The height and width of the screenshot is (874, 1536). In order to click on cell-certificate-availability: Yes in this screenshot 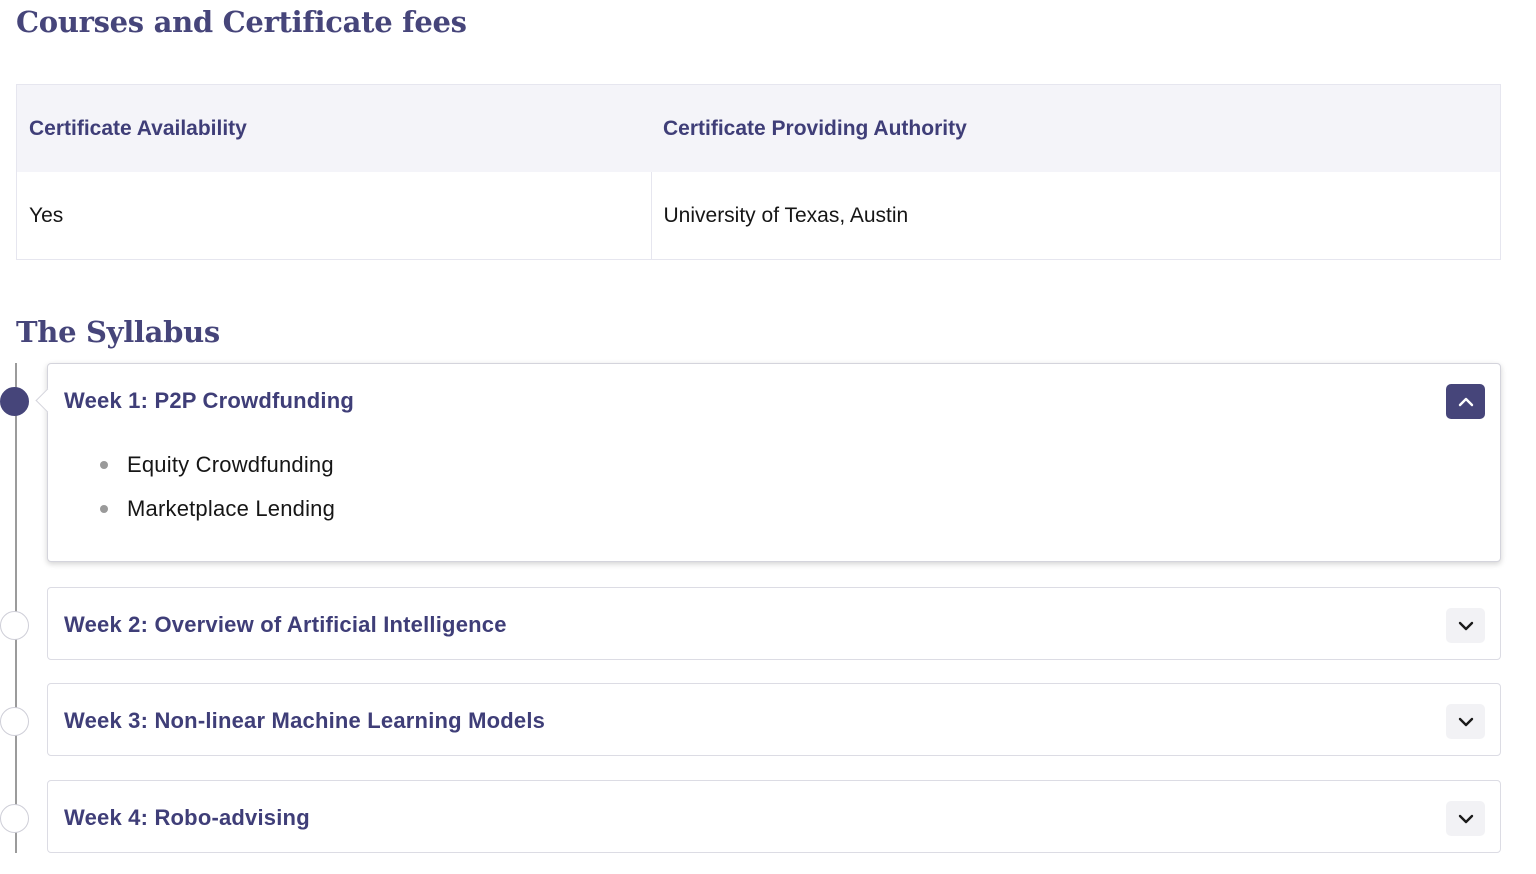, I will do `click(334, 216)`.